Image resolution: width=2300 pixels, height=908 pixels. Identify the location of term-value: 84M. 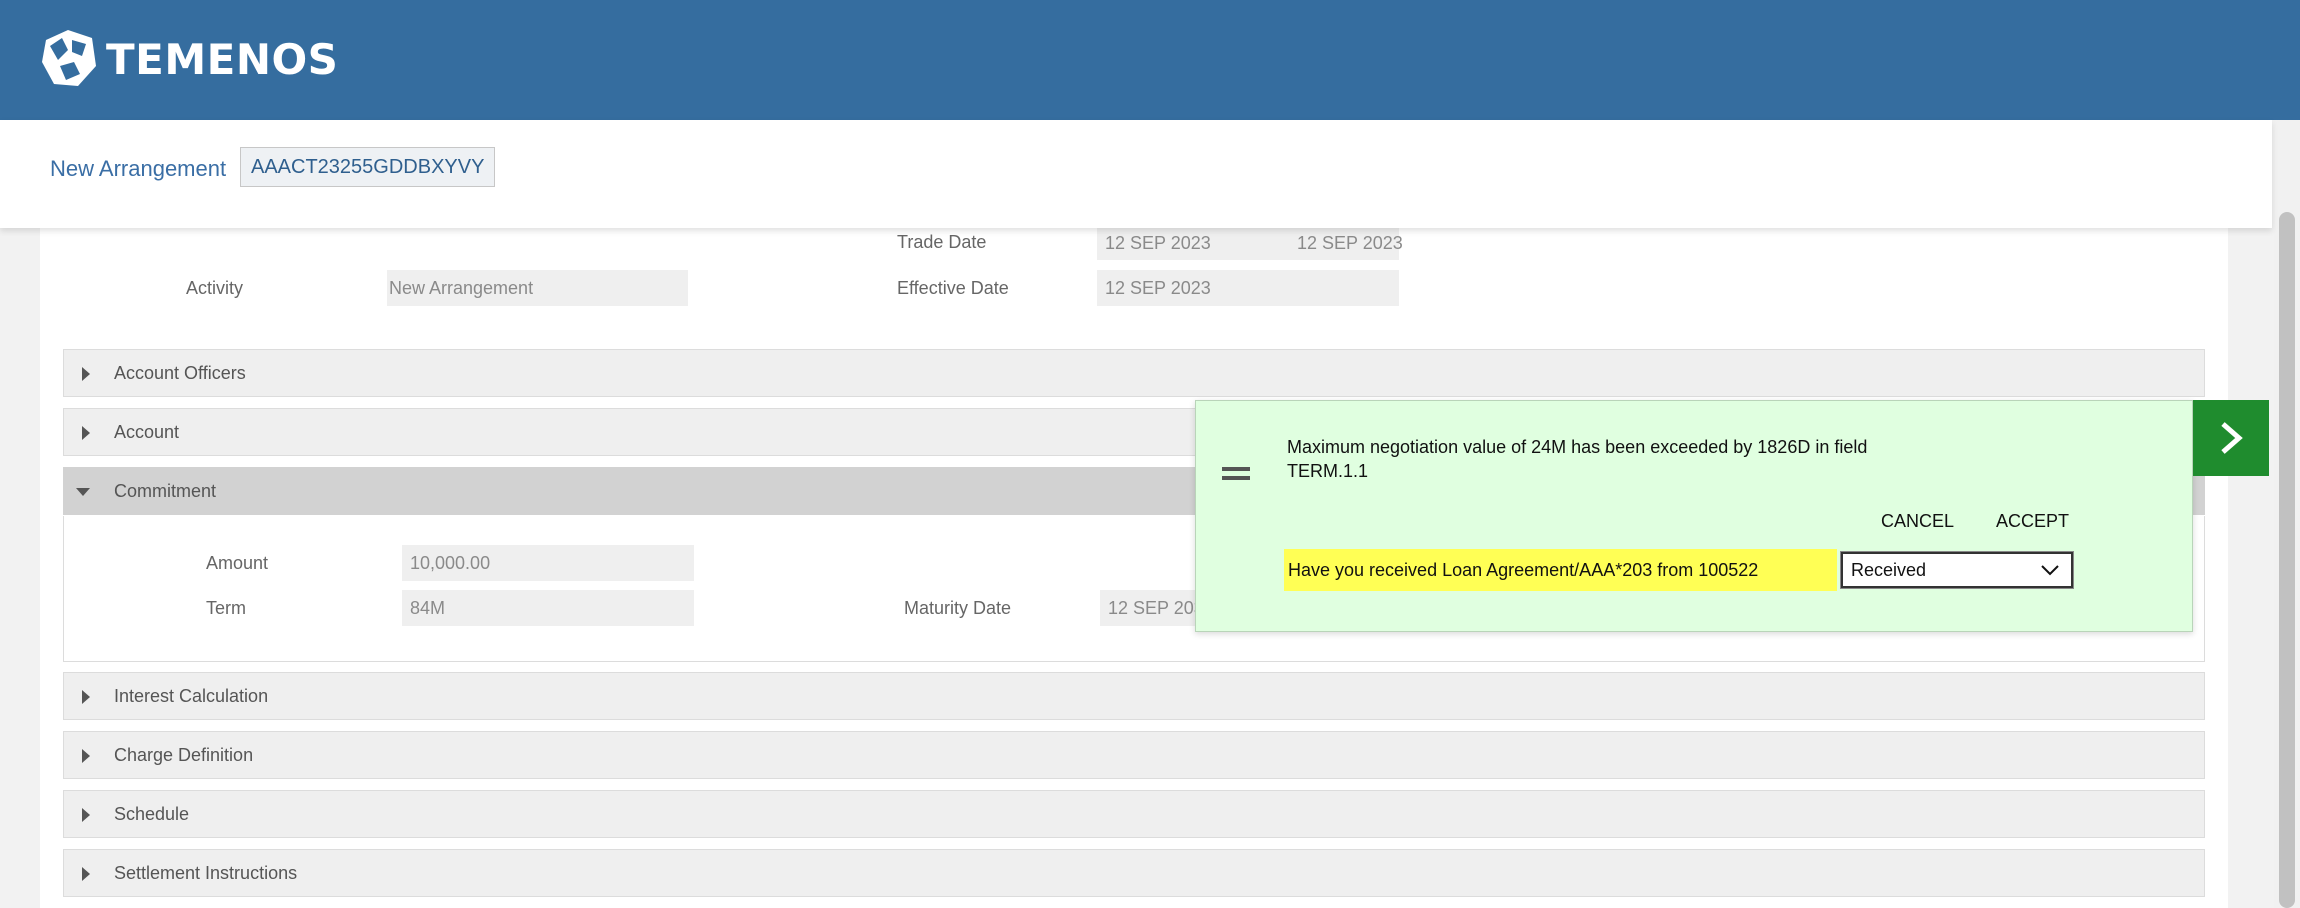
(428, 608).